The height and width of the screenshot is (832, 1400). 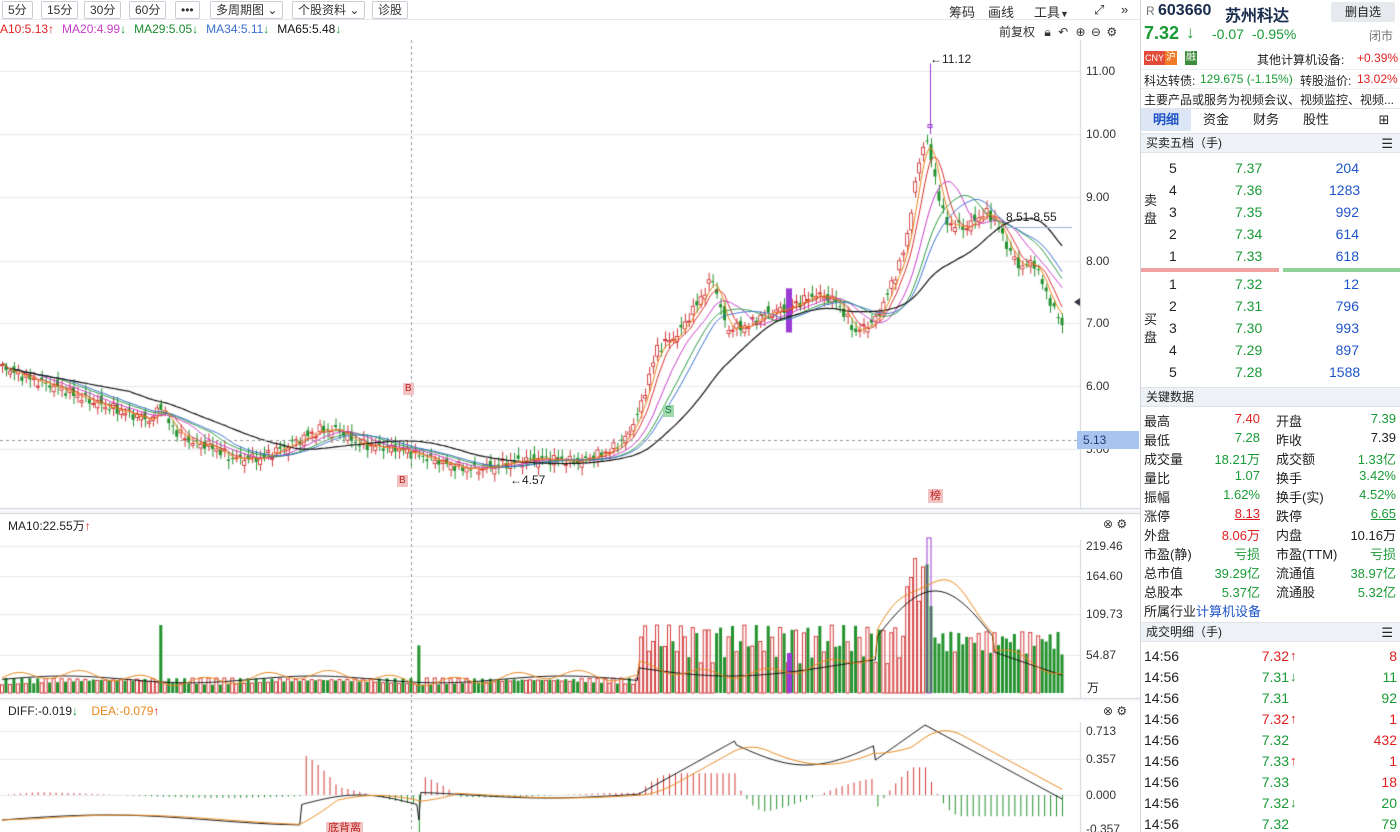 I want to click on price-change-pct: -0.95%, so click(x=1274, y=34).